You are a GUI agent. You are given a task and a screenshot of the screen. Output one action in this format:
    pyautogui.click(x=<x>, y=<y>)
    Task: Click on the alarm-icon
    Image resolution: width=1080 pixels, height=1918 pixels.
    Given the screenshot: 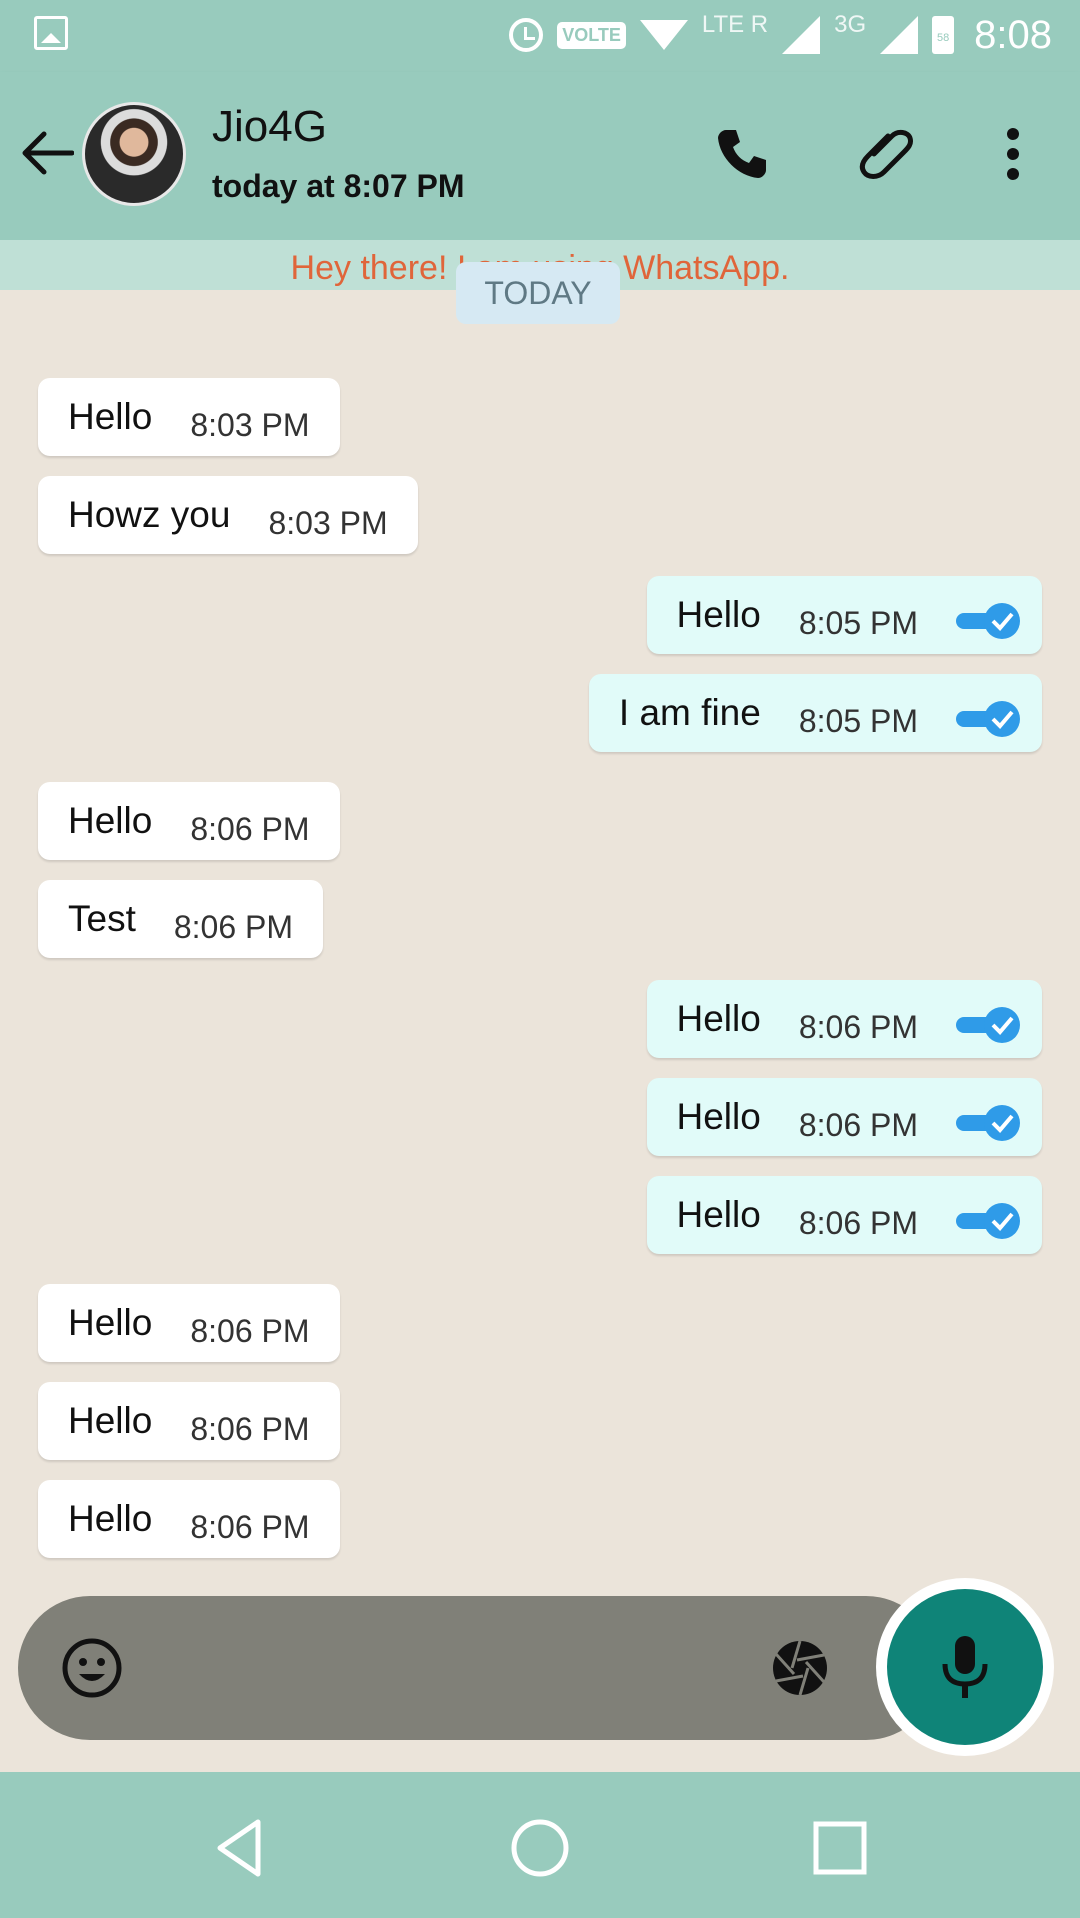 What is the action you would take?
    pyautogui.click(x=526, y=35)
    